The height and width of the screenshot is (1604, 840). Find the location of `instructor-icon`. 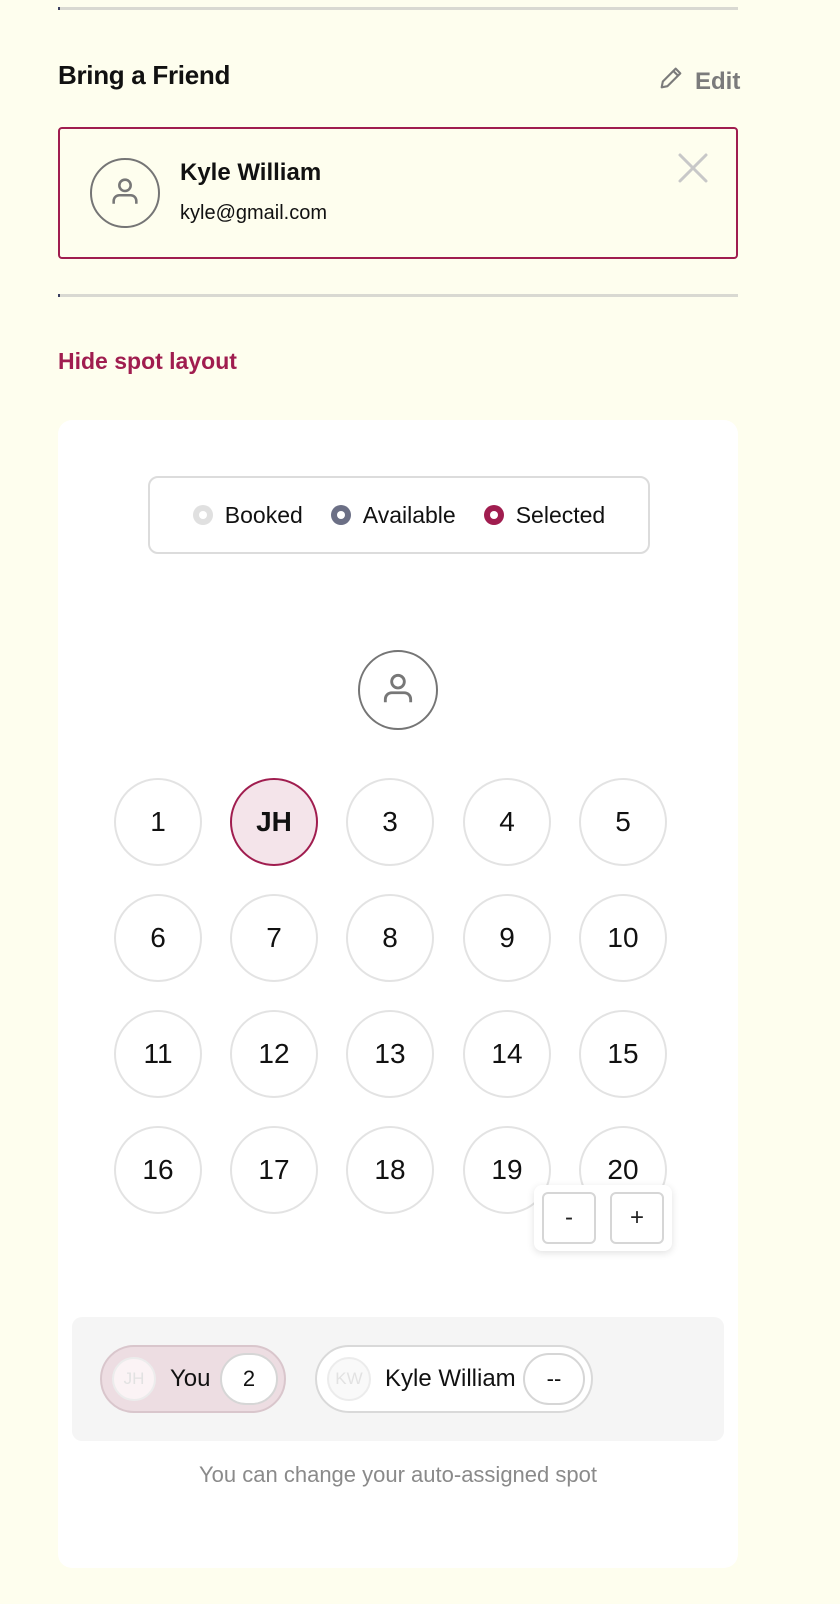

instructor-icon is located at coordinates (398, 690).